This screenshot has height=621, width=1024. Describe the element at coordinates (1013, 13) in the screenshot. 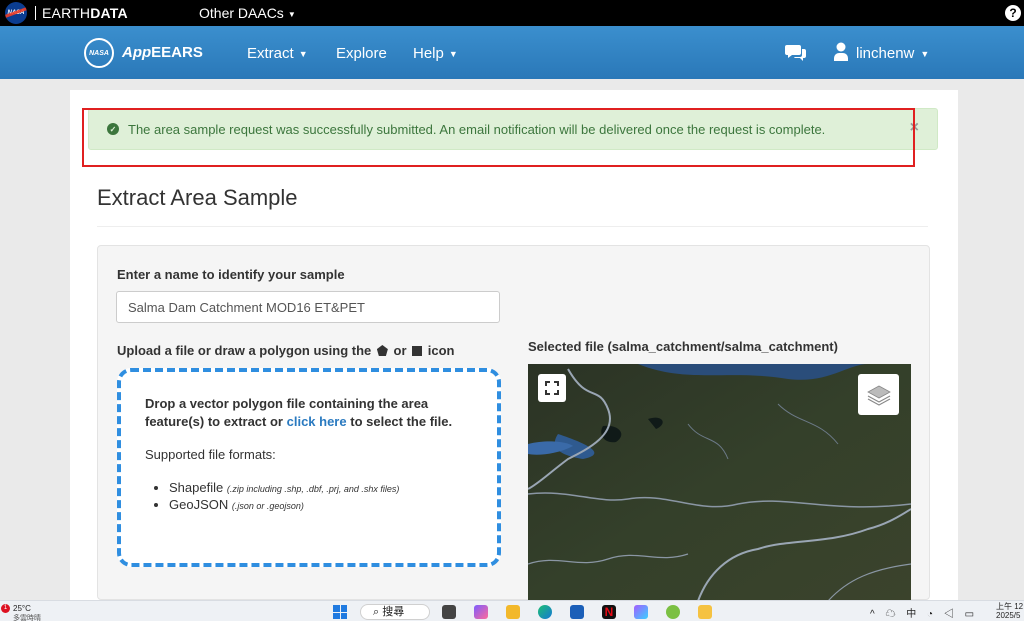

I see `help-circle-icon: ?` at that location.